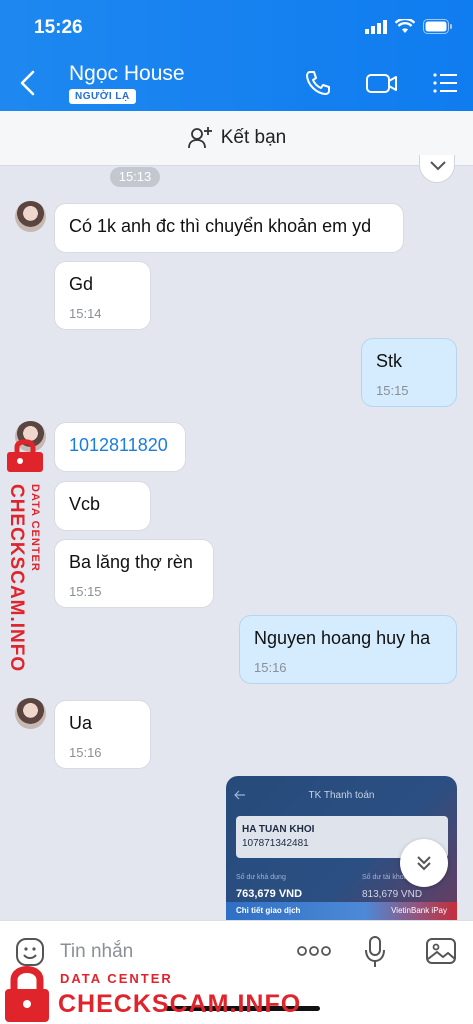 Image resolution: width=473 pixels, height=1024 pixels. I want to click on phone-icon, so click(318, 83).